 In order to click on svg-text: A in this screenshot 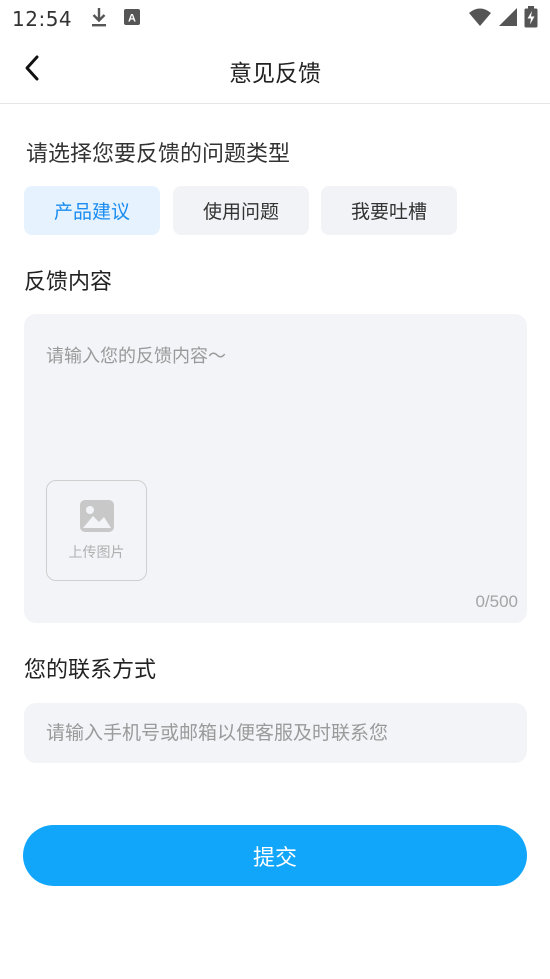, I will do `click(132, 19)`.